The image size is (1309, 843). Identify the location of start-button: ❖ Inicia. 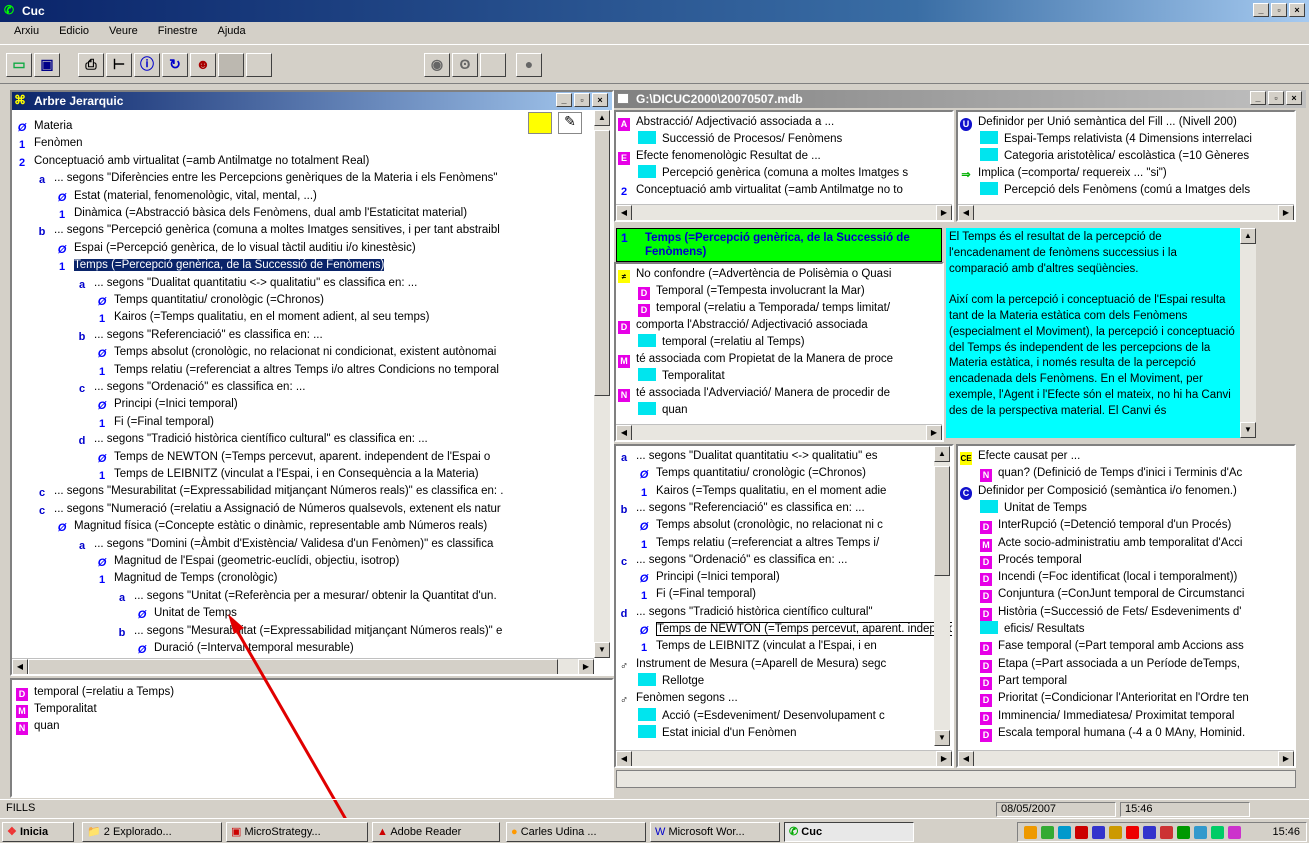
(38, 832).